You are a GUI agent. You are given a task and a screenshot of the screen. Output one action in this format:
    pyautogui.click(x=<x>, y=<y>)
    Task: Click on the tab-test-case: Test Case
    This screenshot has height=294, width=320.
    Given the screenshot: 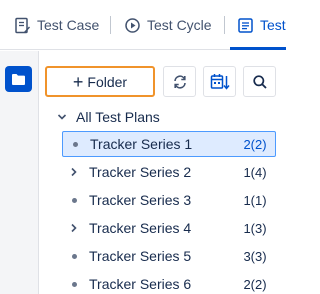 What is the action you would take?
    pyautogui.click(x=56, y=25)
    